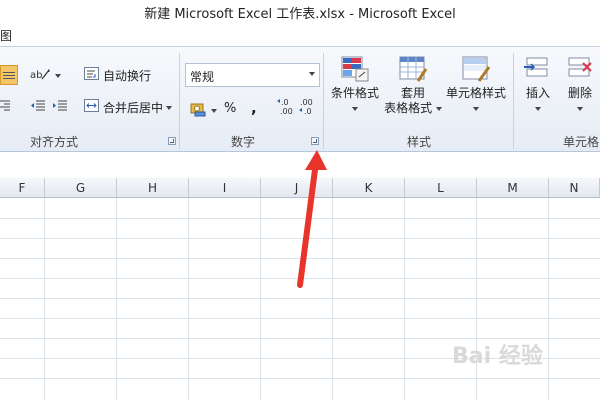  Describe the element at coordinates (412, 93) in the screenshot. I see `format-as-table-label-line1: 套用` at that location.